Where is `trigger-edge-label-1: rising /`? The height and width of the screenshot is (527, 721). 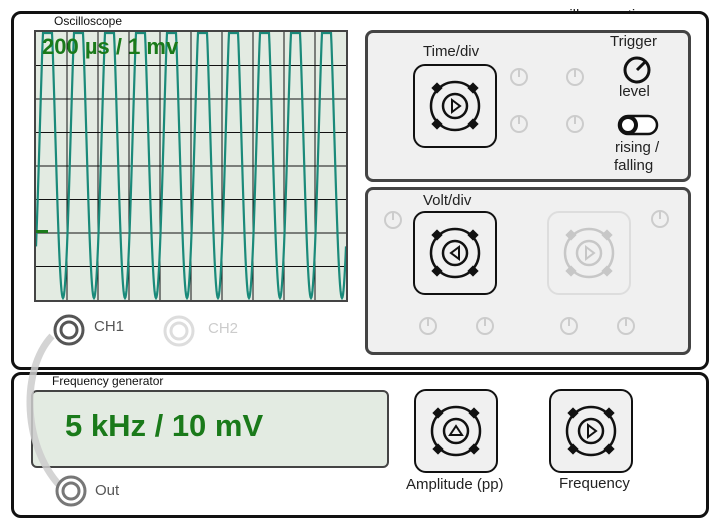 trigger-edge-label-1: rising / is located at coordinates (637, 147).